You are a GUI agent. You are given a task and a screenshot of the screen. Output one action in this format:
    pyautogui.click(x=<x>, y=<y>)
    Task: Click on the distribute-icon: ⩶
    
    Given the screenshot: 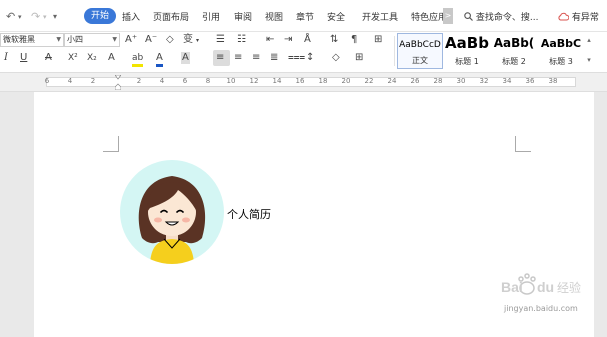 What is the action you would take?
    pyautogui.click(x=296, y=58)
    